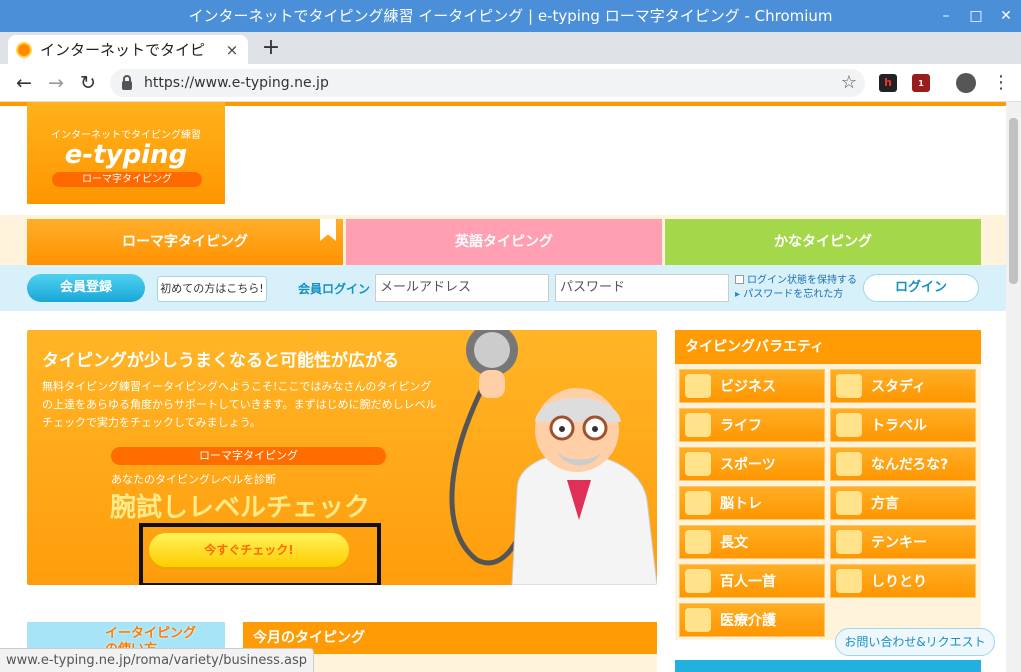 This screenshot has height=672, width=1021. What do you see at coordinates (127, 179) in the screenshot?
I see `logo-badge: ローマ字タイピング` at bounding box center [127, 179].